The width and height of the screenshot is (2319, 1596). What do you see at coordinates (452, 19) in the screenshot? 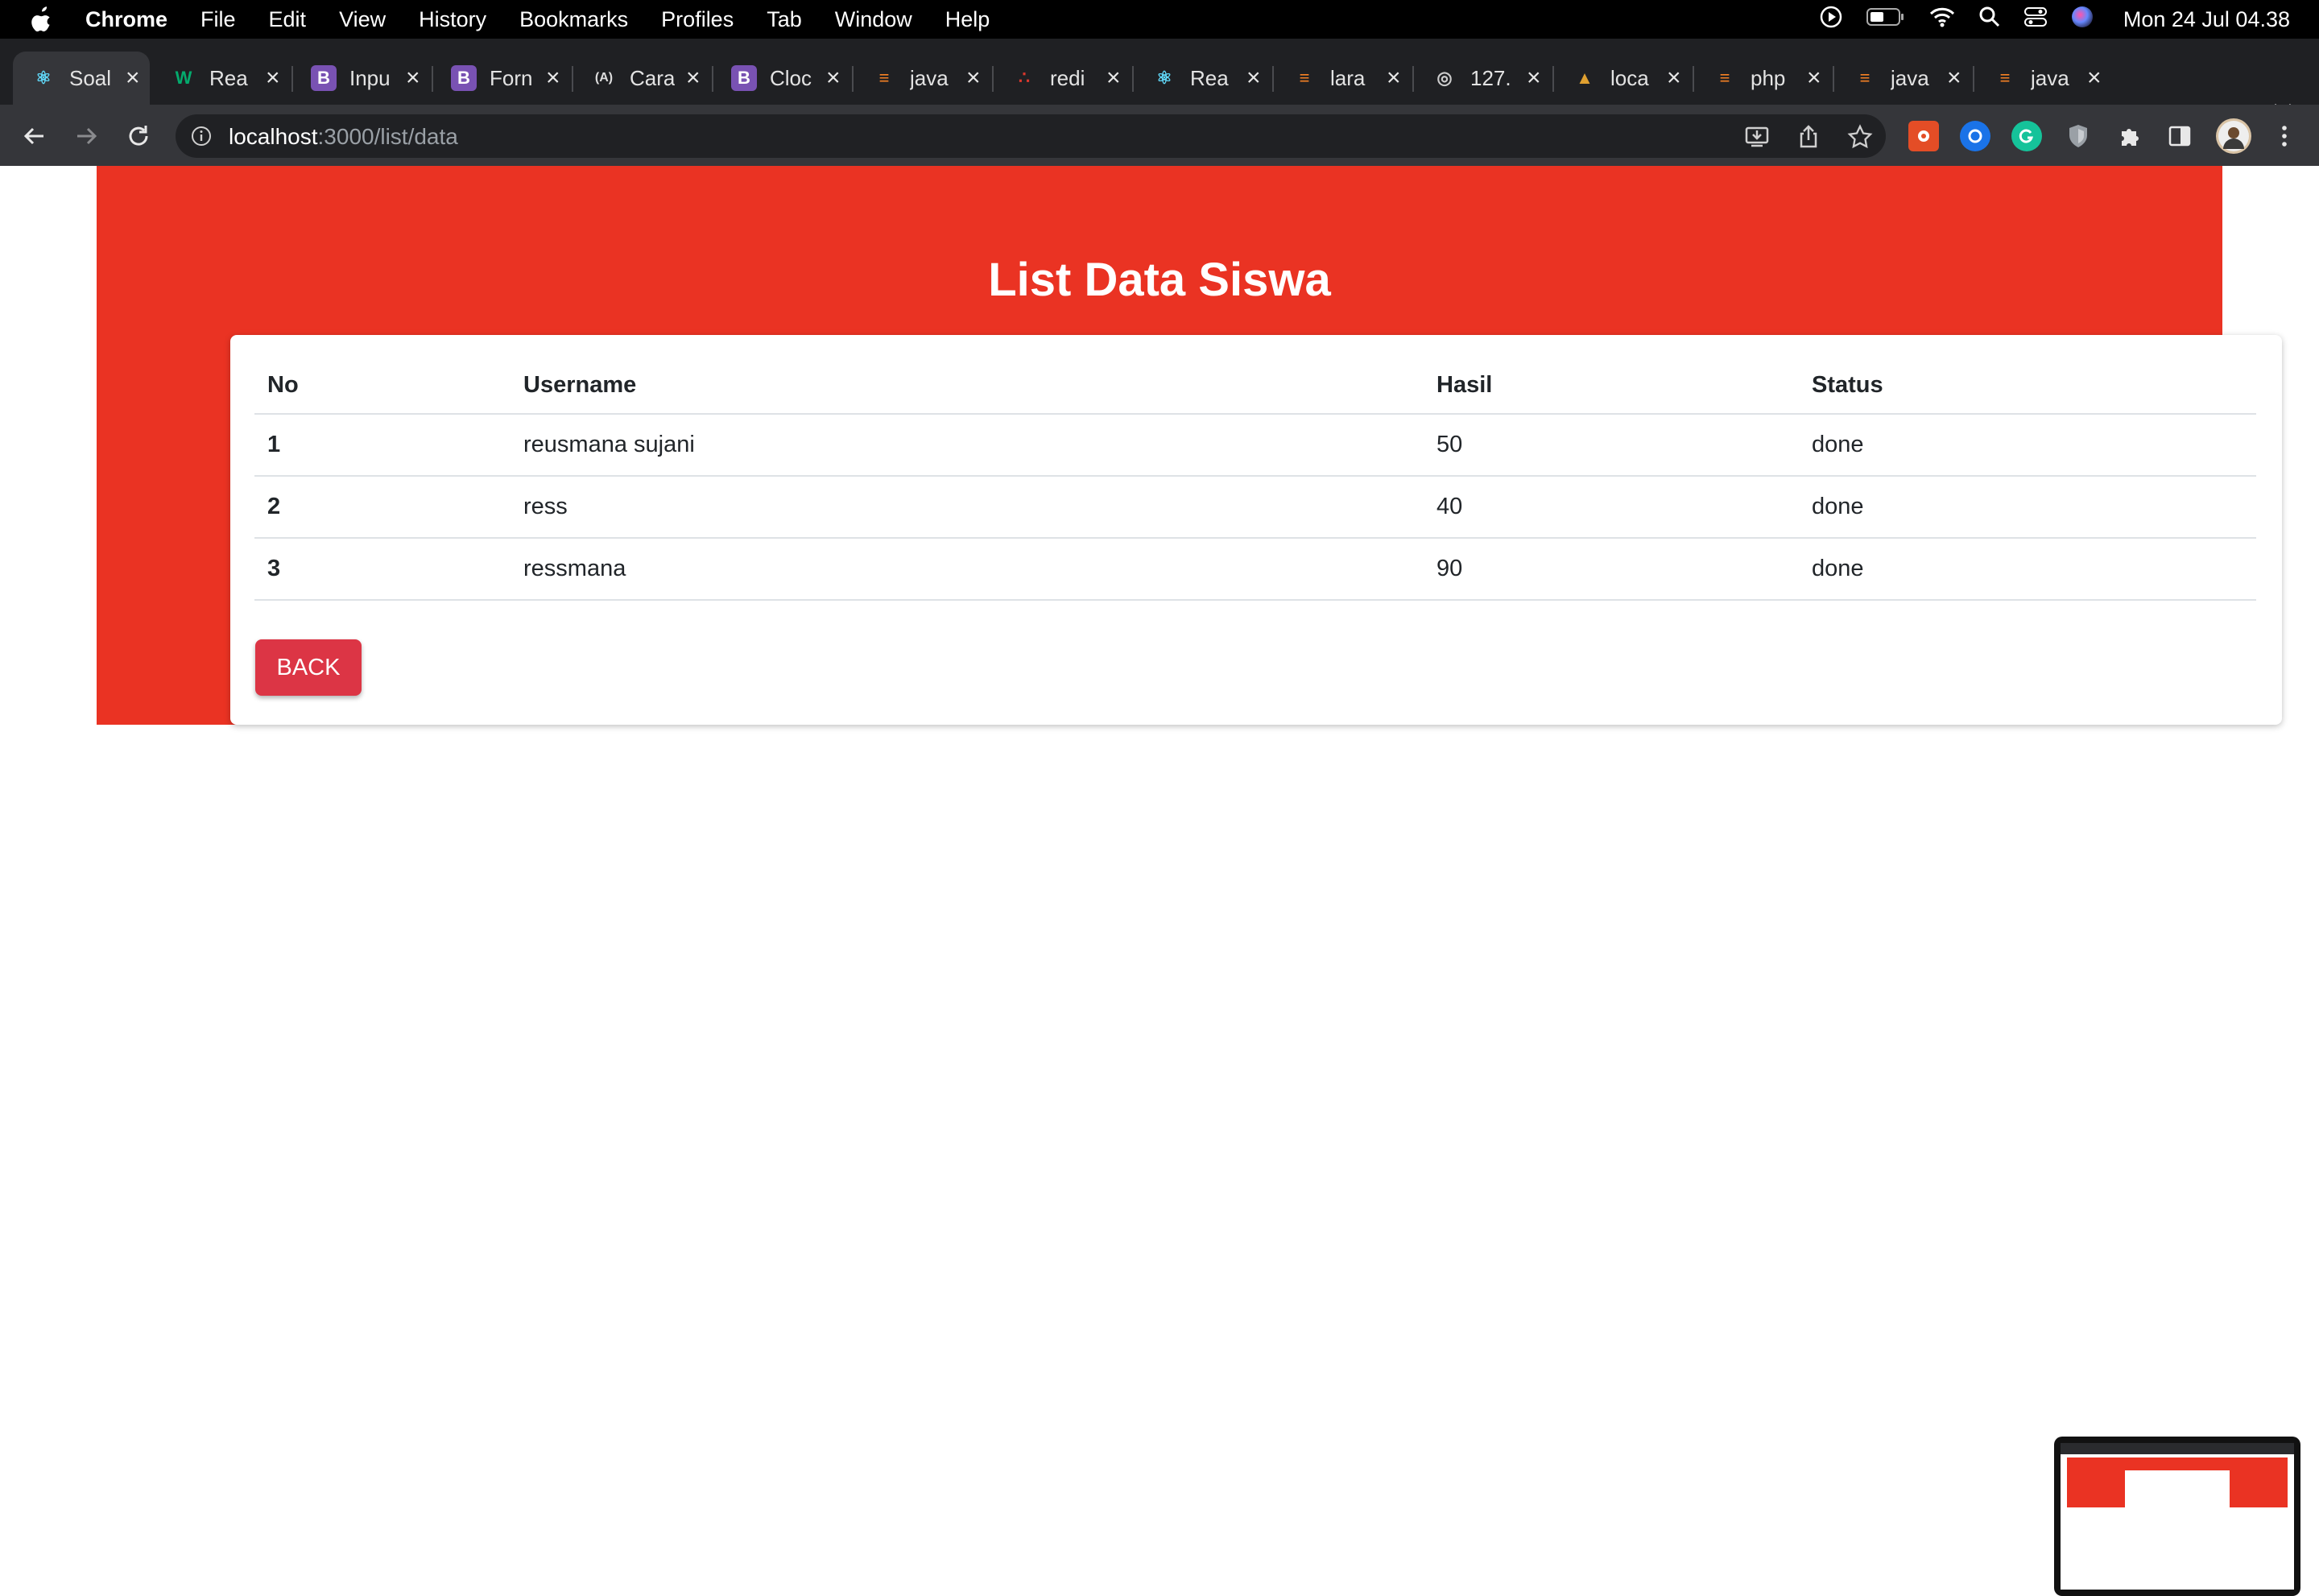
I see `menu-history: History` at bounding box center [452, 19].